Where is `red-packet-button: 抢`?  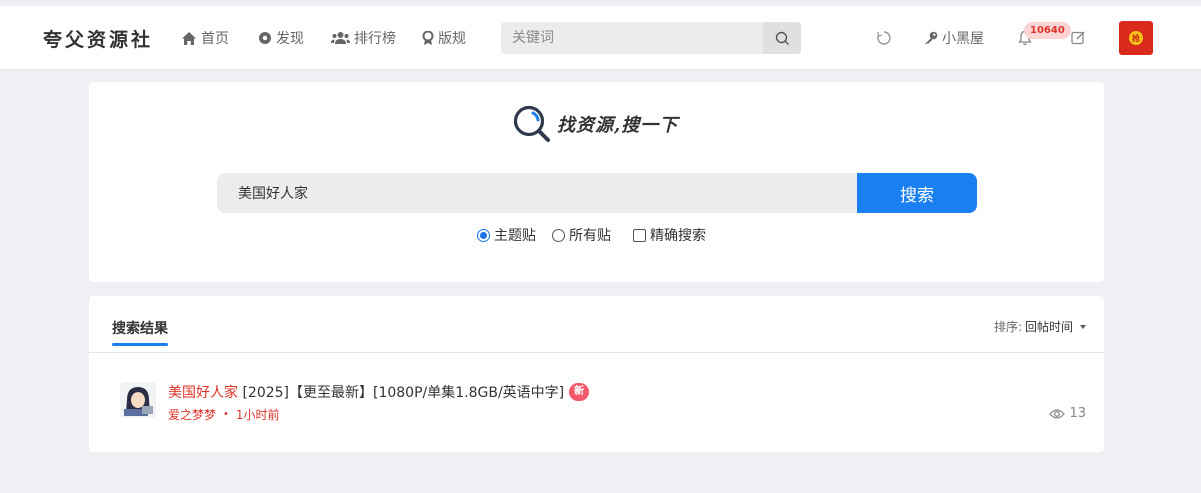 red-packet-button: 抢 is located at coordinates (1136, 38).